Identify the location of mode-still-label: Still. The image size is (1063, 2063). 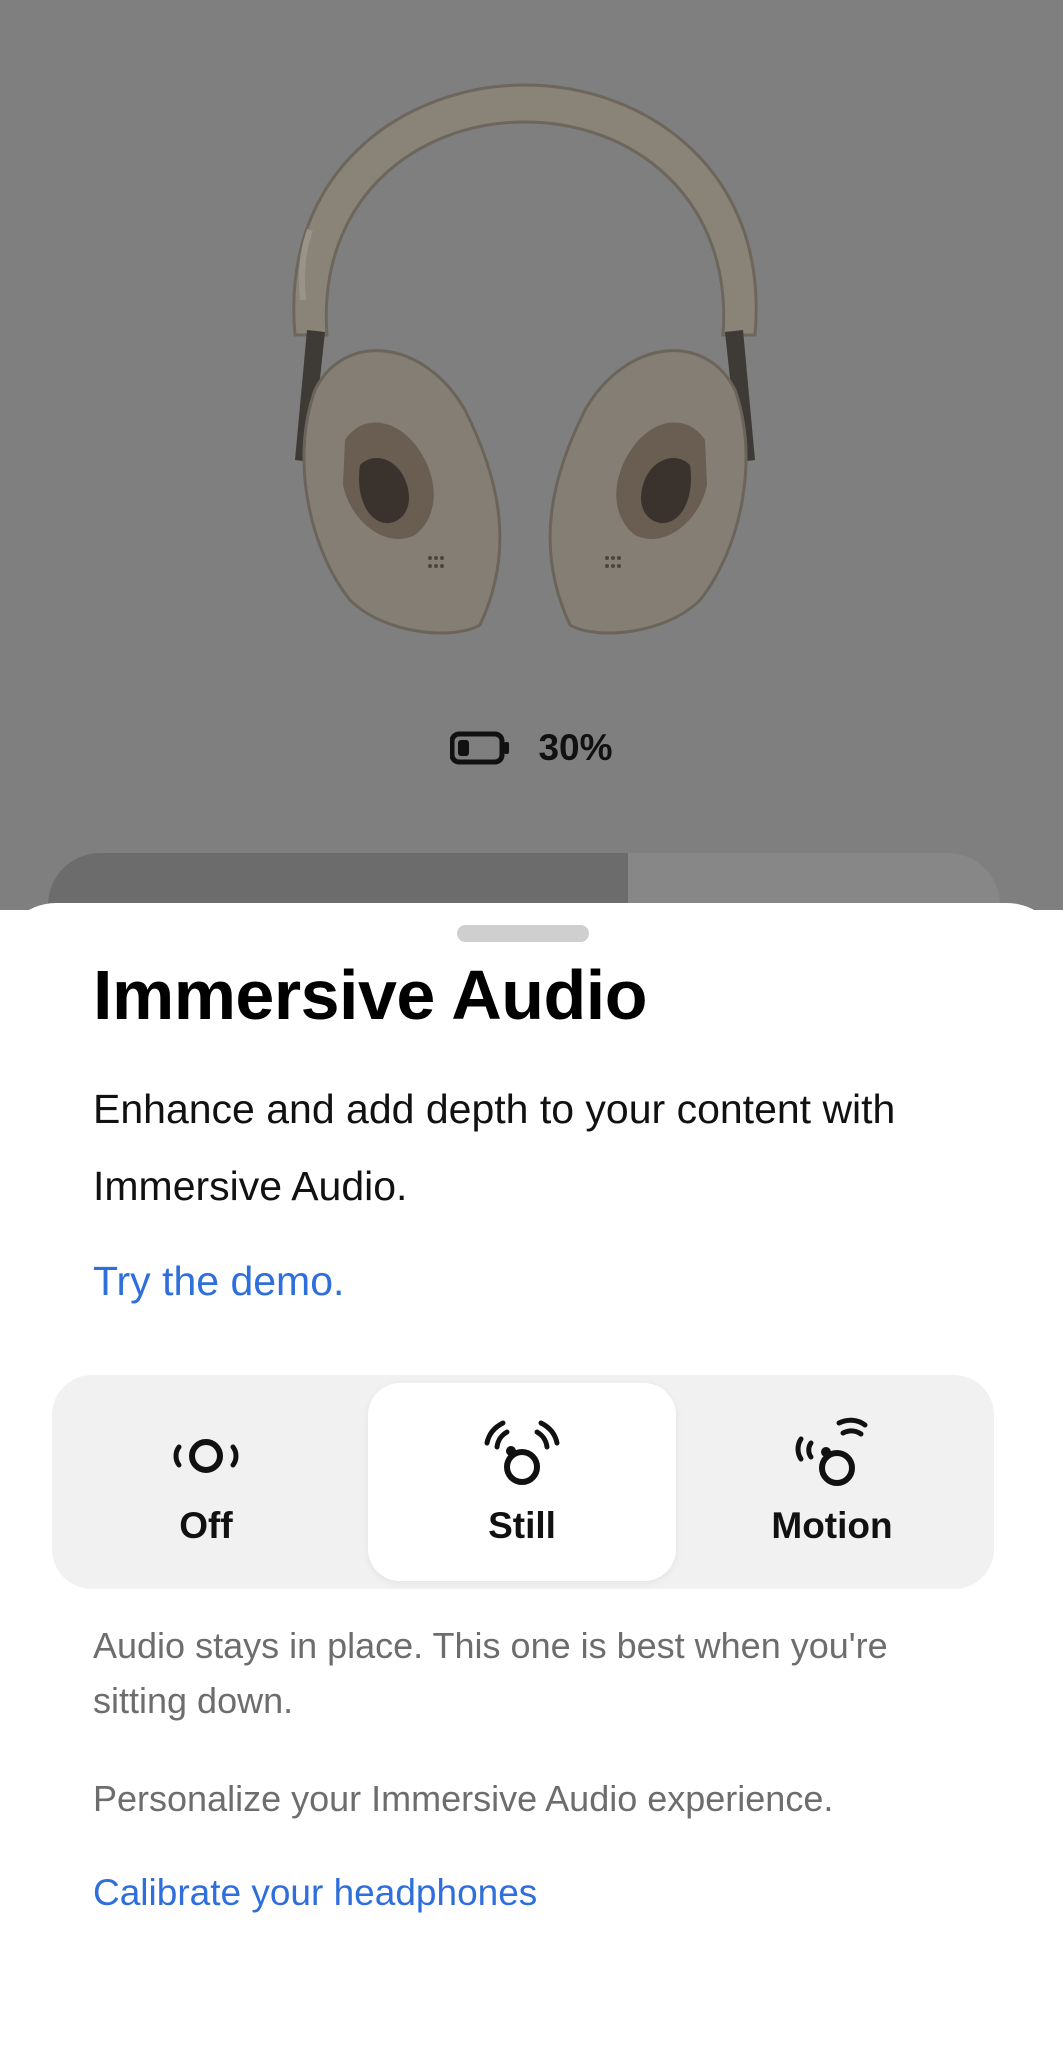
(522, 1525).